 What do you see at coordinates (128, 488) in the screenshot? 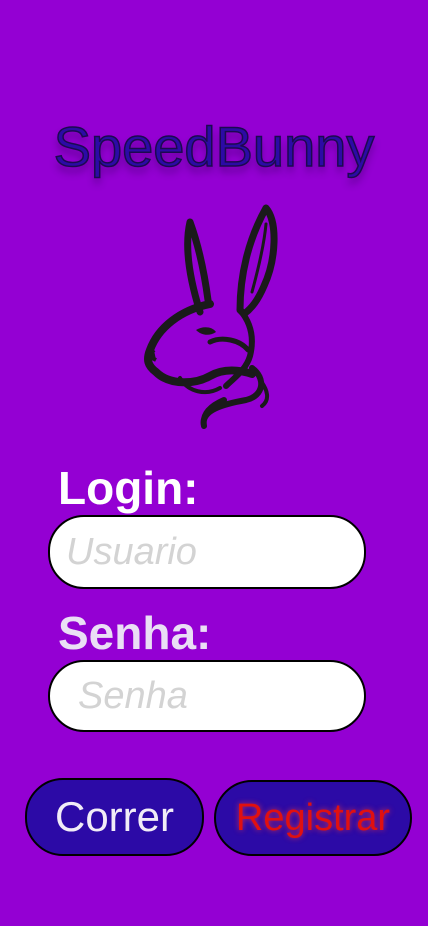
I see `login-label: Login:` at bounding box center [128, 488].